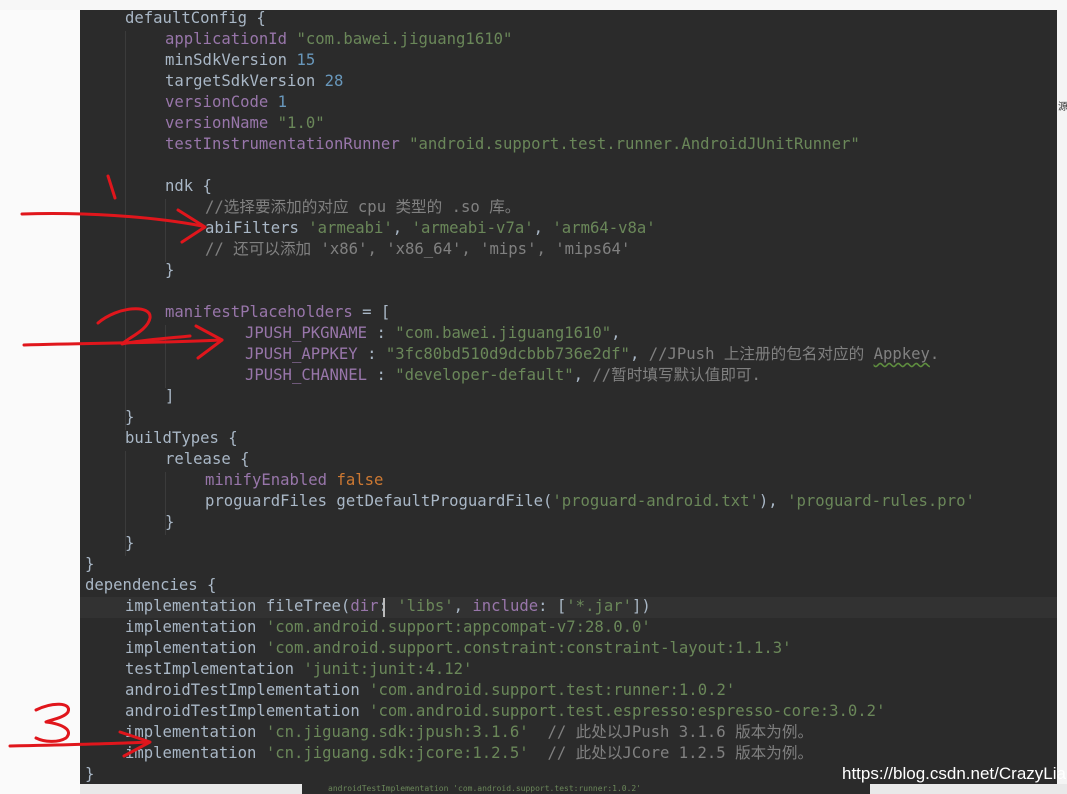 The width and height of the screenshot is (1067, 794). What do you see at coordinates (238, 606) in the screenshot?
I see `code-token: implementation fileTree(` at bounding box center [238, 606].